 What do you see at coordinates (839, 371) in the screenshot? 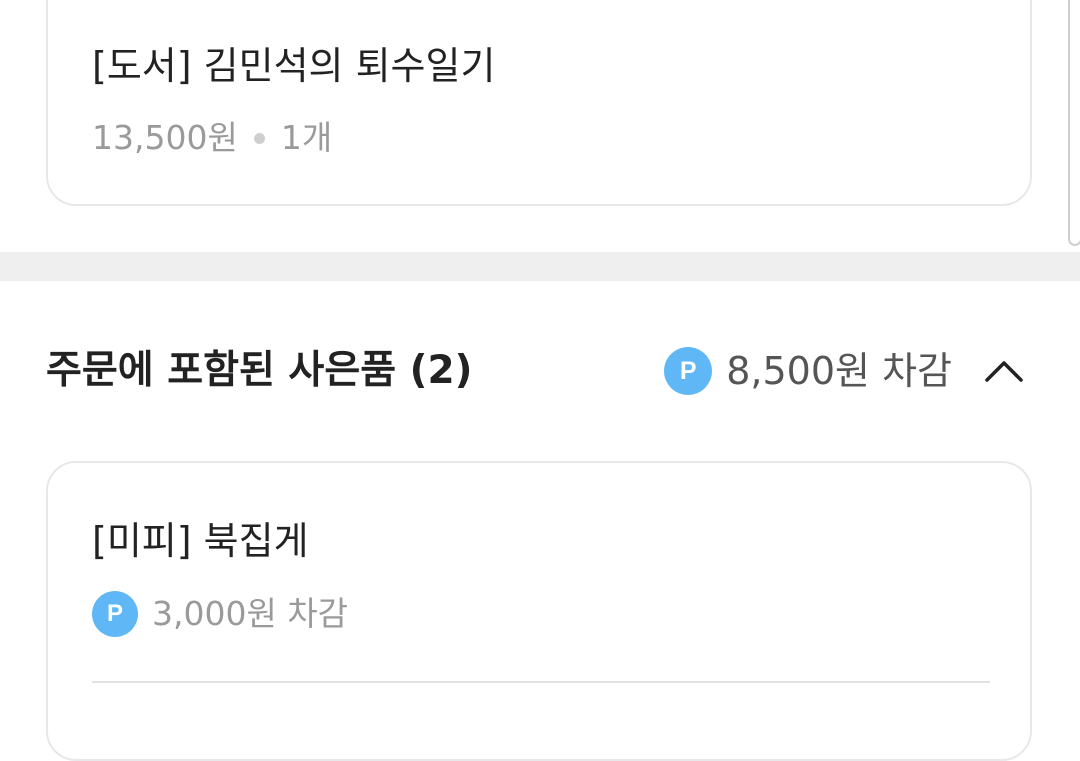
I see `gift-total-discount-amount: 8,500원 차감` at bounding box center [839, 371].